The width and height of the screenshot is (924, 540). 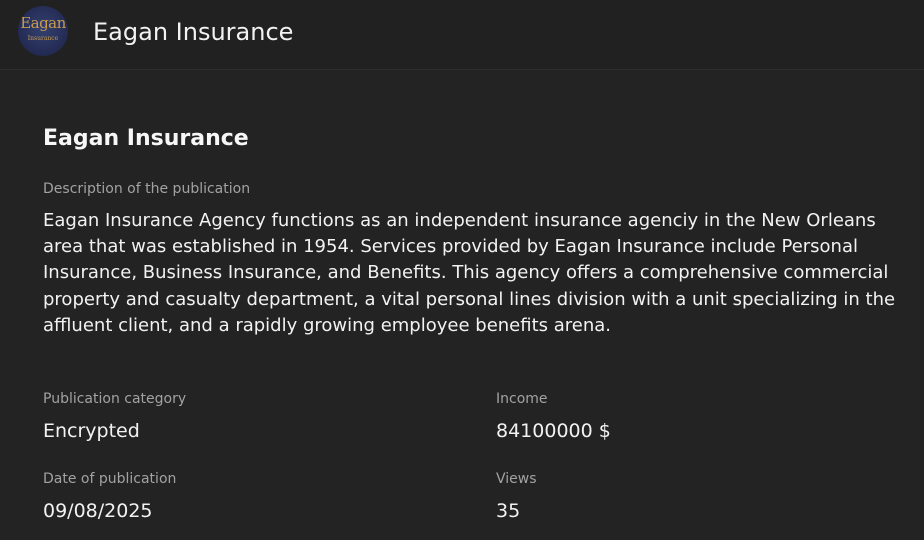 What do you see at coordinates (462, 35) in the screenshot?
I see `top-header: Eagan Insurance Eagan Insurance` at bounding box center [462, 35].